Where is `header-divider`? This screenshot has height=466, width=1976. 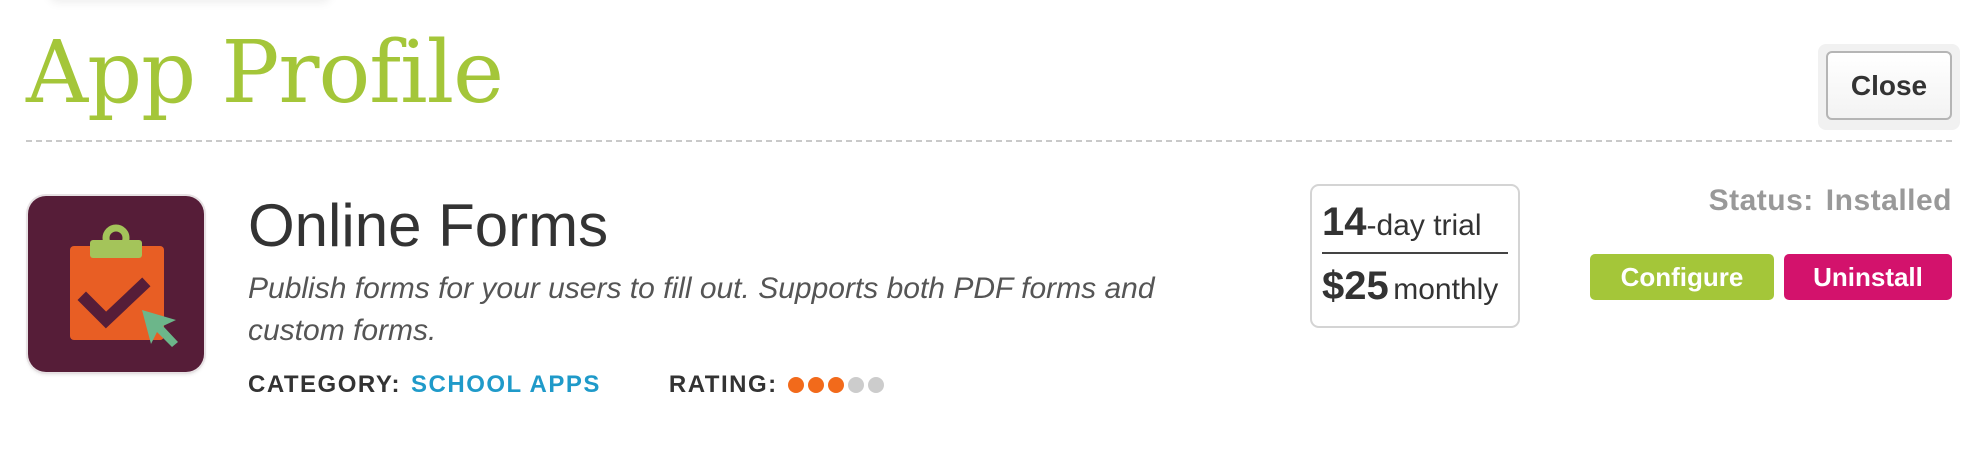
header-divider is located at coordinates (989, 141).